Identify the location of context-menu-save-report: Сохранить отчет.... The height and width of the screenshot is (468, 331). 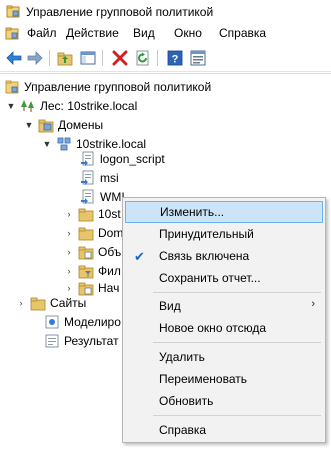
(224, 278).